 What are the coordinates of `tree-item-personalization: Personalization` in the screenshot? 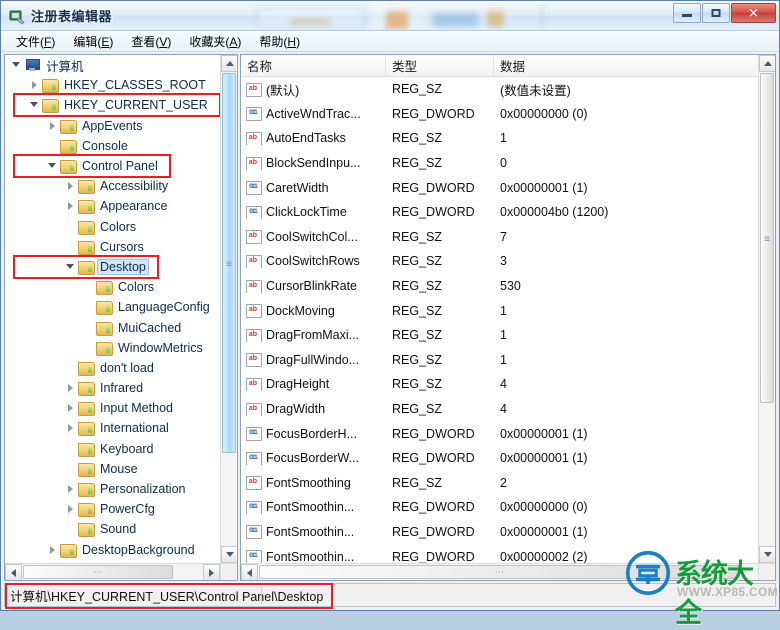 It's located at (112, 489).